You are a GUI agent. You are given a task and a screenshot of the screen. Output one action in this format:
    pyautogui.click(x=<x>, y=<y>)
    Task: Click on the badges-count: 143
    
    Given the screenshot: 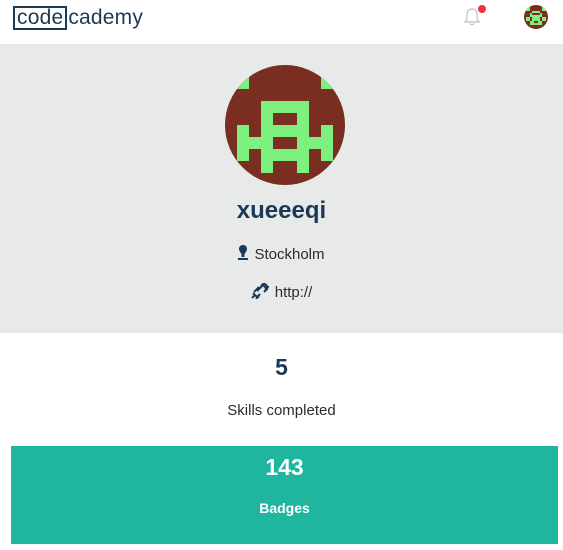 What is the action you would take?
    pyautogui.click(x=284, y=467)
    